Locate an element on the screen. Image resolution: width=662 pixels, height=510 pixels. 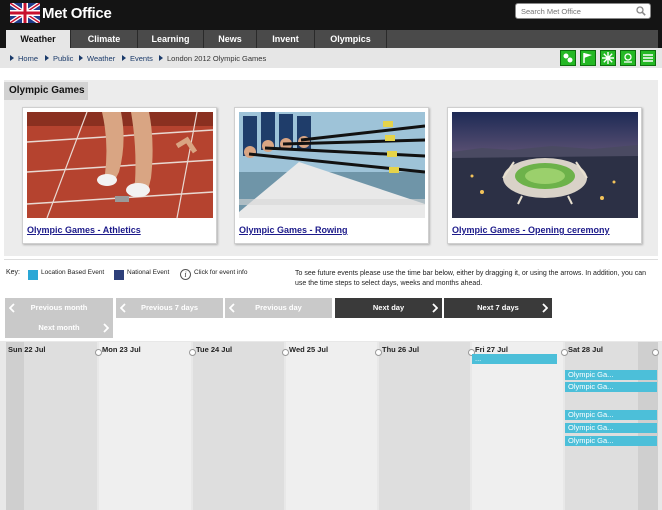
flag-icon is located at coordinates (587, 58).